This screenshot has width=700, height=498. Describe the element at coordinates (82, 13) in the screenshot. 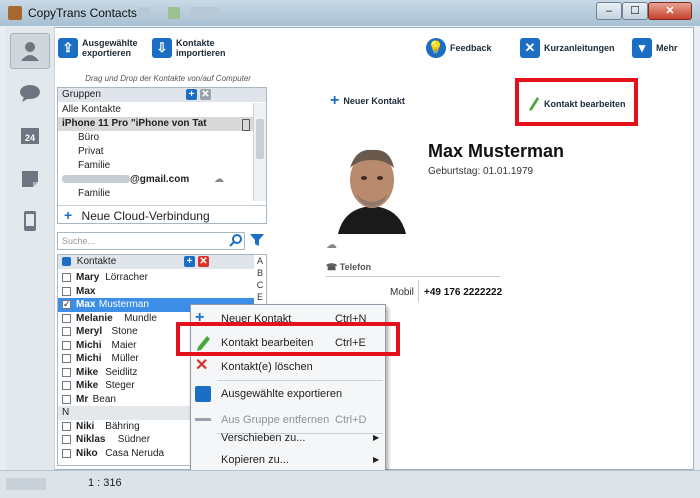

I see `window-title: CopyTrans Contacts` at that location.